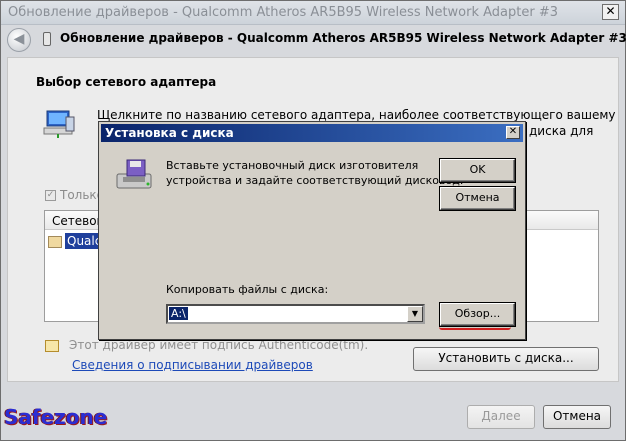 This screenshot has height=441, width=626. What do you see at coordinates (126, 82) in the screenshot?
I see `section-title: Выбор сетевого адаптера` at bounding box center [126, 82].